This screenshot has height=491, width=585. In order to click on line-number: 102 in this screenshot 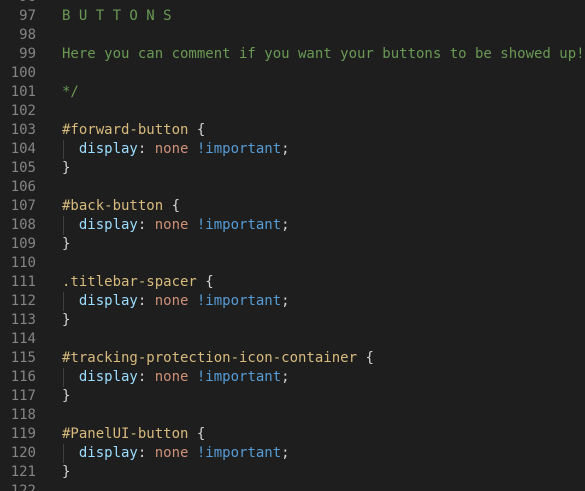, I will do `click(23, 111)`.